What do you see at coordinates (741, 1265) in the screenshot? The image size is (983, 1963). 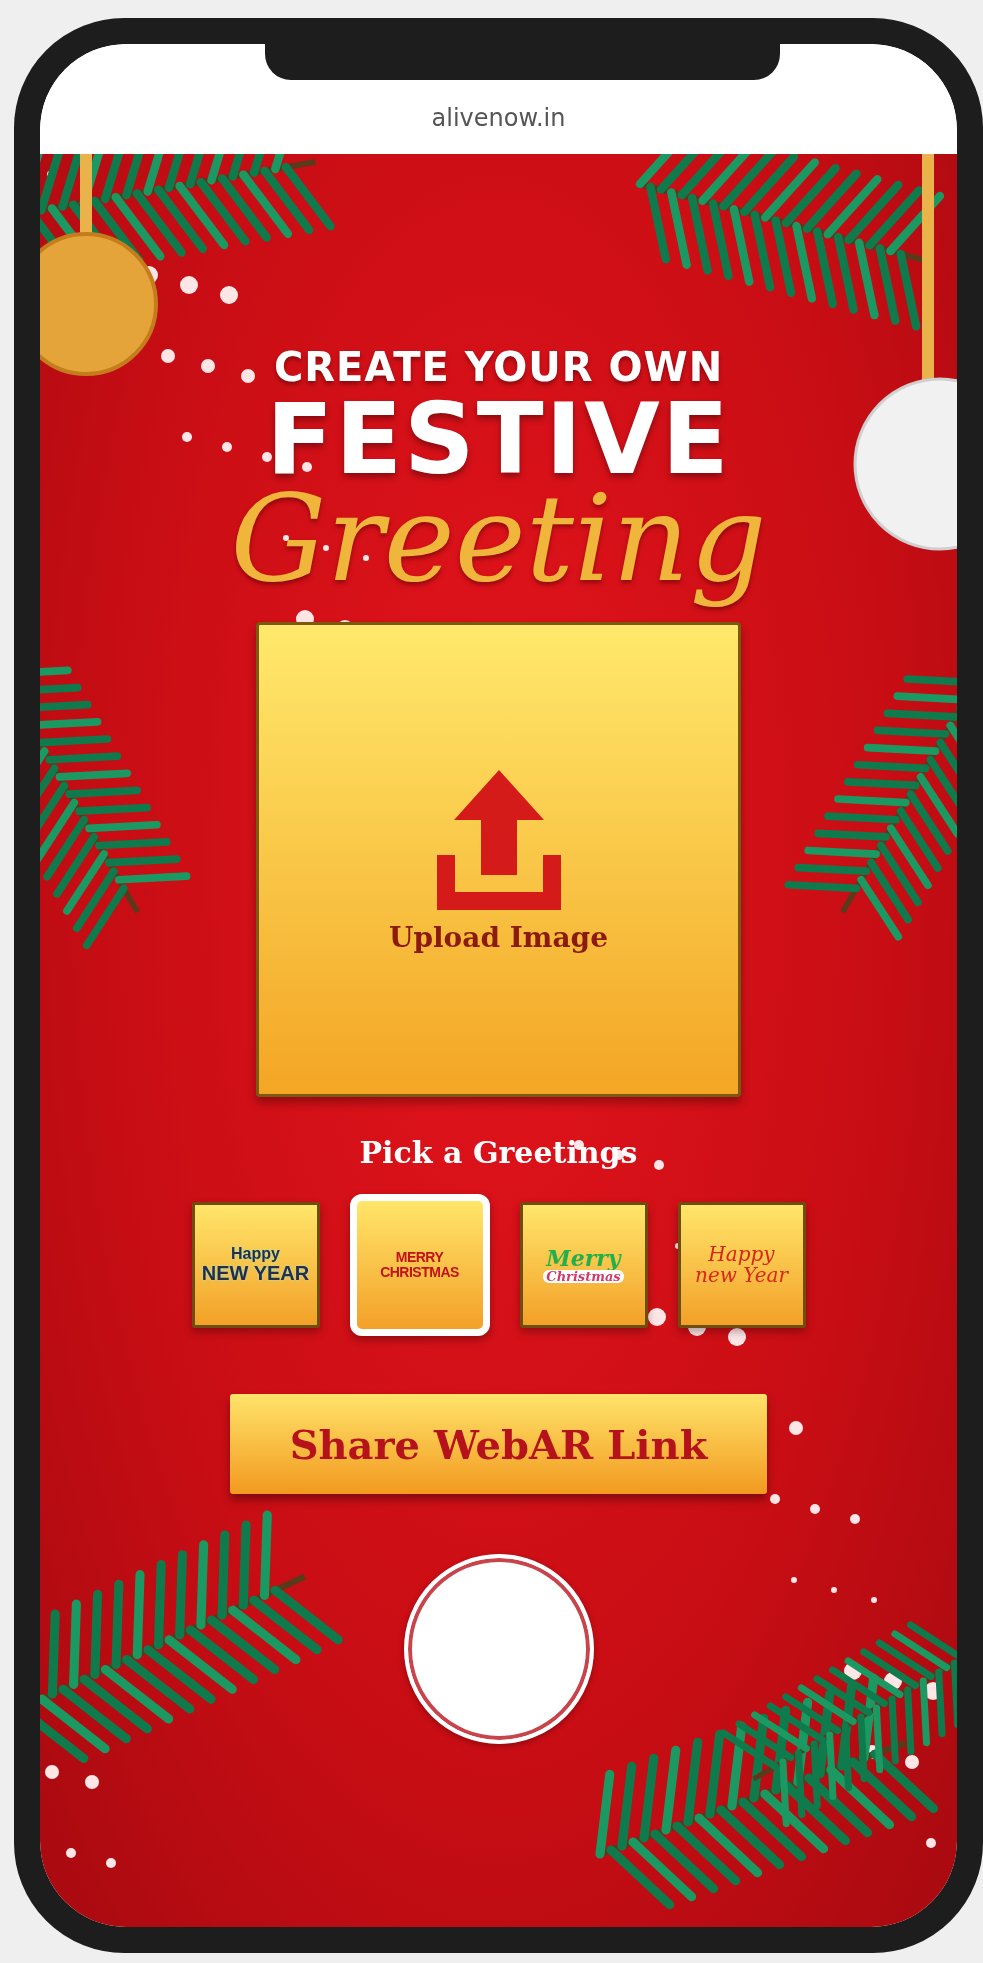 I see `greeting-sticker: Happy new Year` at bounding box center [741, 1265].